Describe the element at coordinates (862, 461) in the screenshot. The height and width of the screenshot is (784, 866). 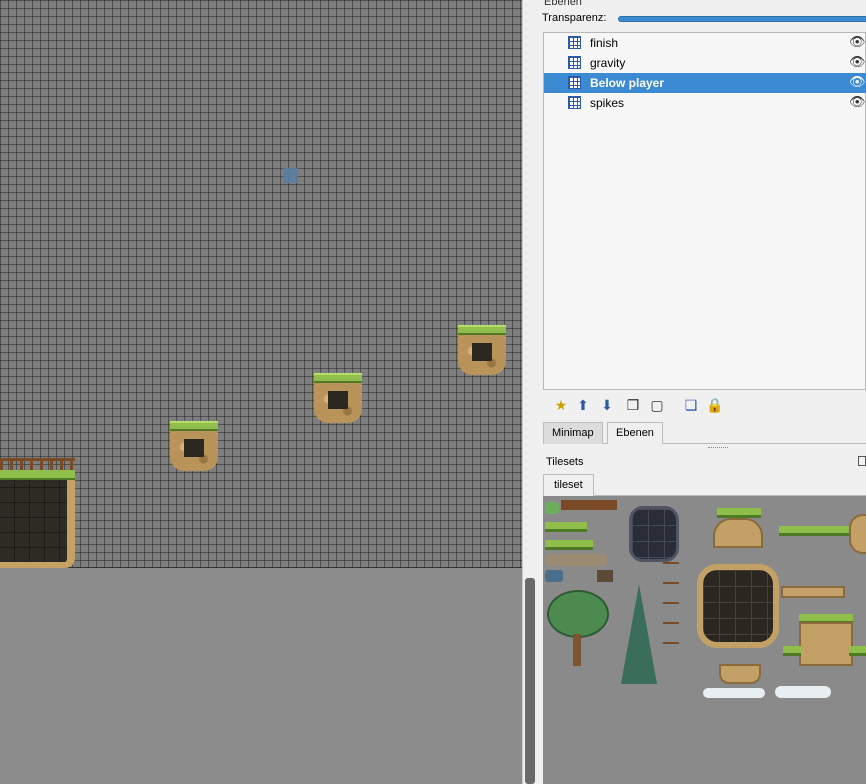
I see `undock-icon` at that location.